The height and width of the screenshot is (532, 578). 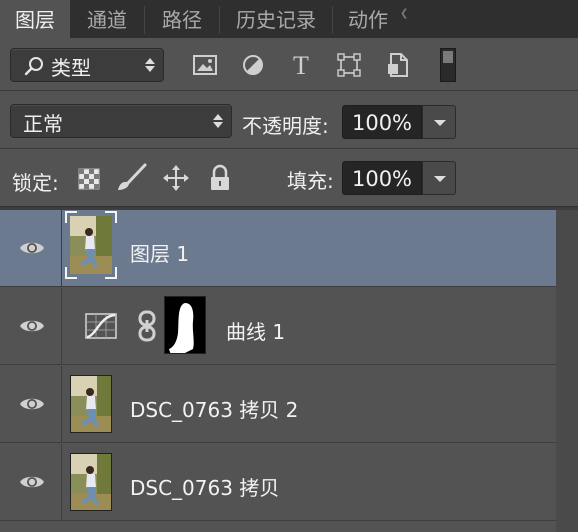 What do you see at coordinates (181, 328) in the screenshot?
I see `mask-silhouette-image` at bounding box center [181, 328].